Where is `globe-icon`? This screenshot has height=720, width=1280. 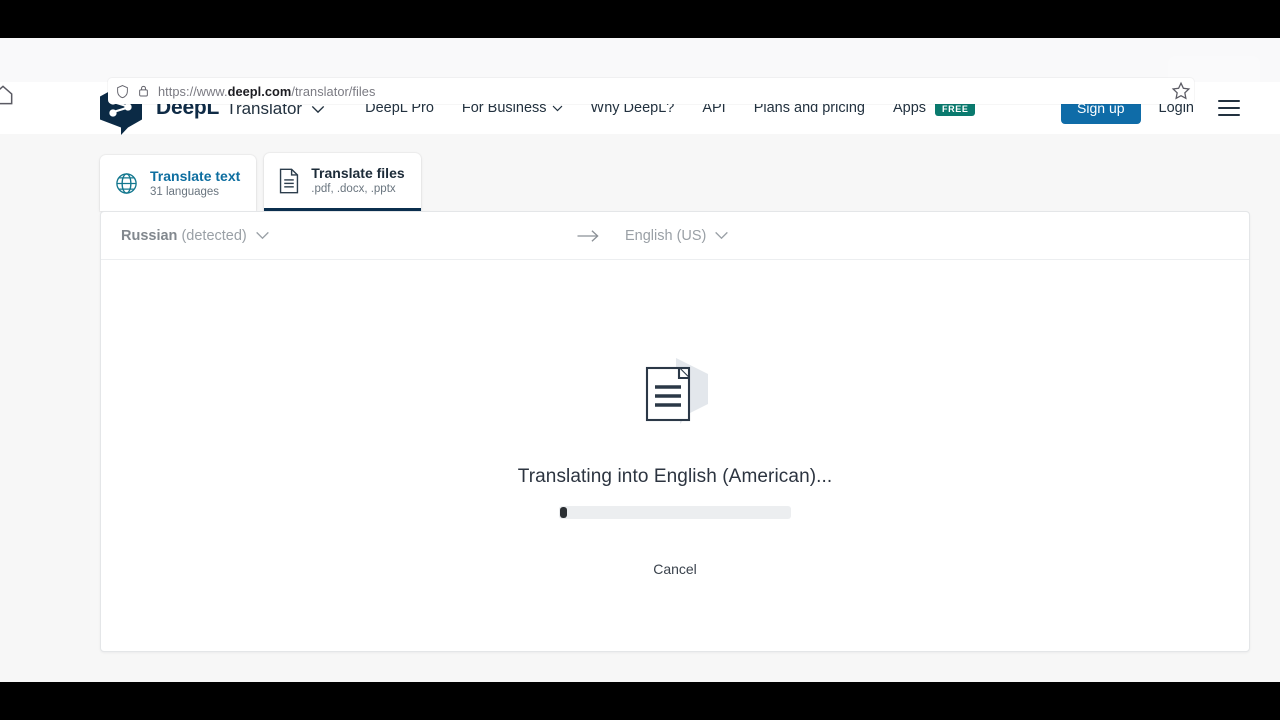 globe-icon is located at coordinates (126, 183).